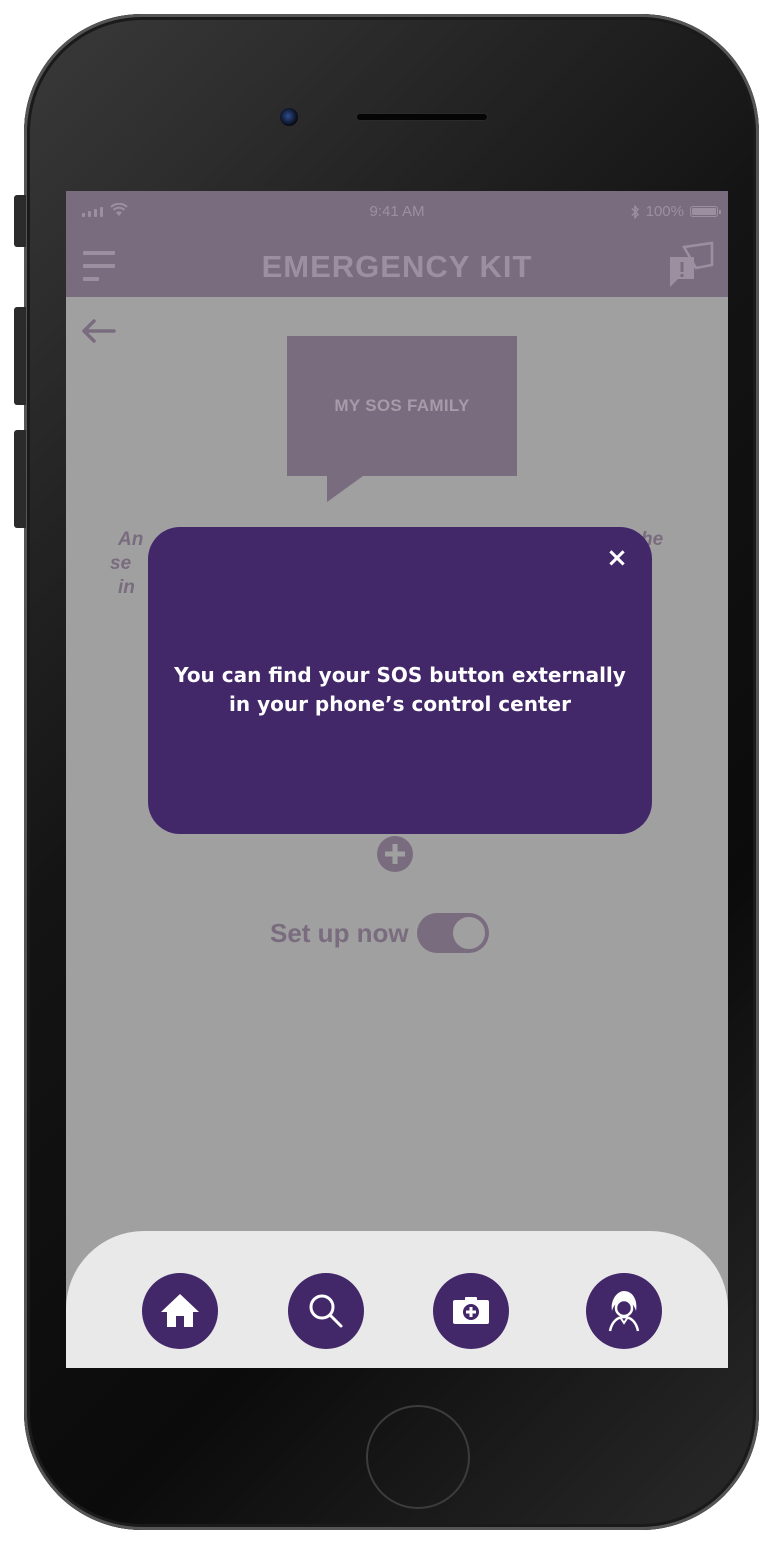 The width and height of the screenshot is (767, 1542). I want to click on medical-kit-icon, so click(471, 1310).